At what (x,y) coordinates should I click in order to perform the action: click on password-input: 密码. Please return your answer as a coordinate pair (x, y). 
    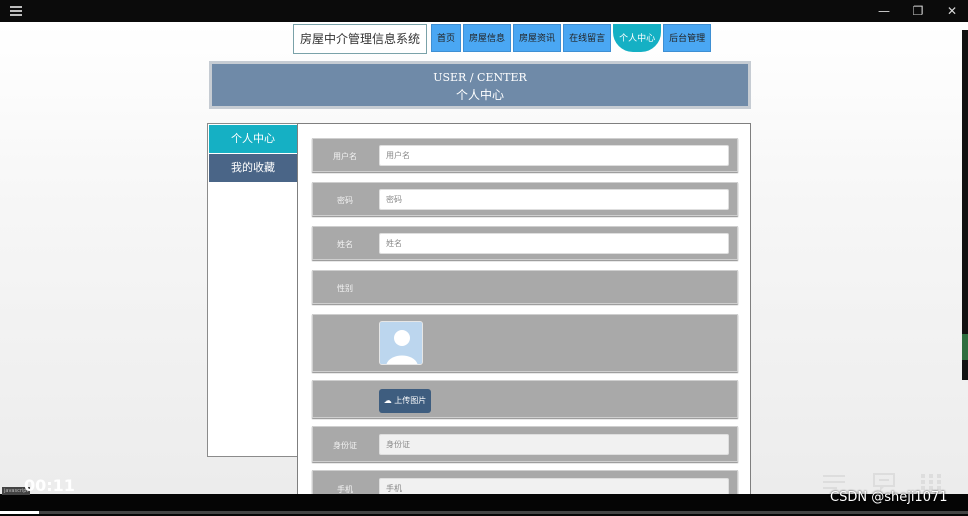
    Looking at the image, I should click on (554, 199).